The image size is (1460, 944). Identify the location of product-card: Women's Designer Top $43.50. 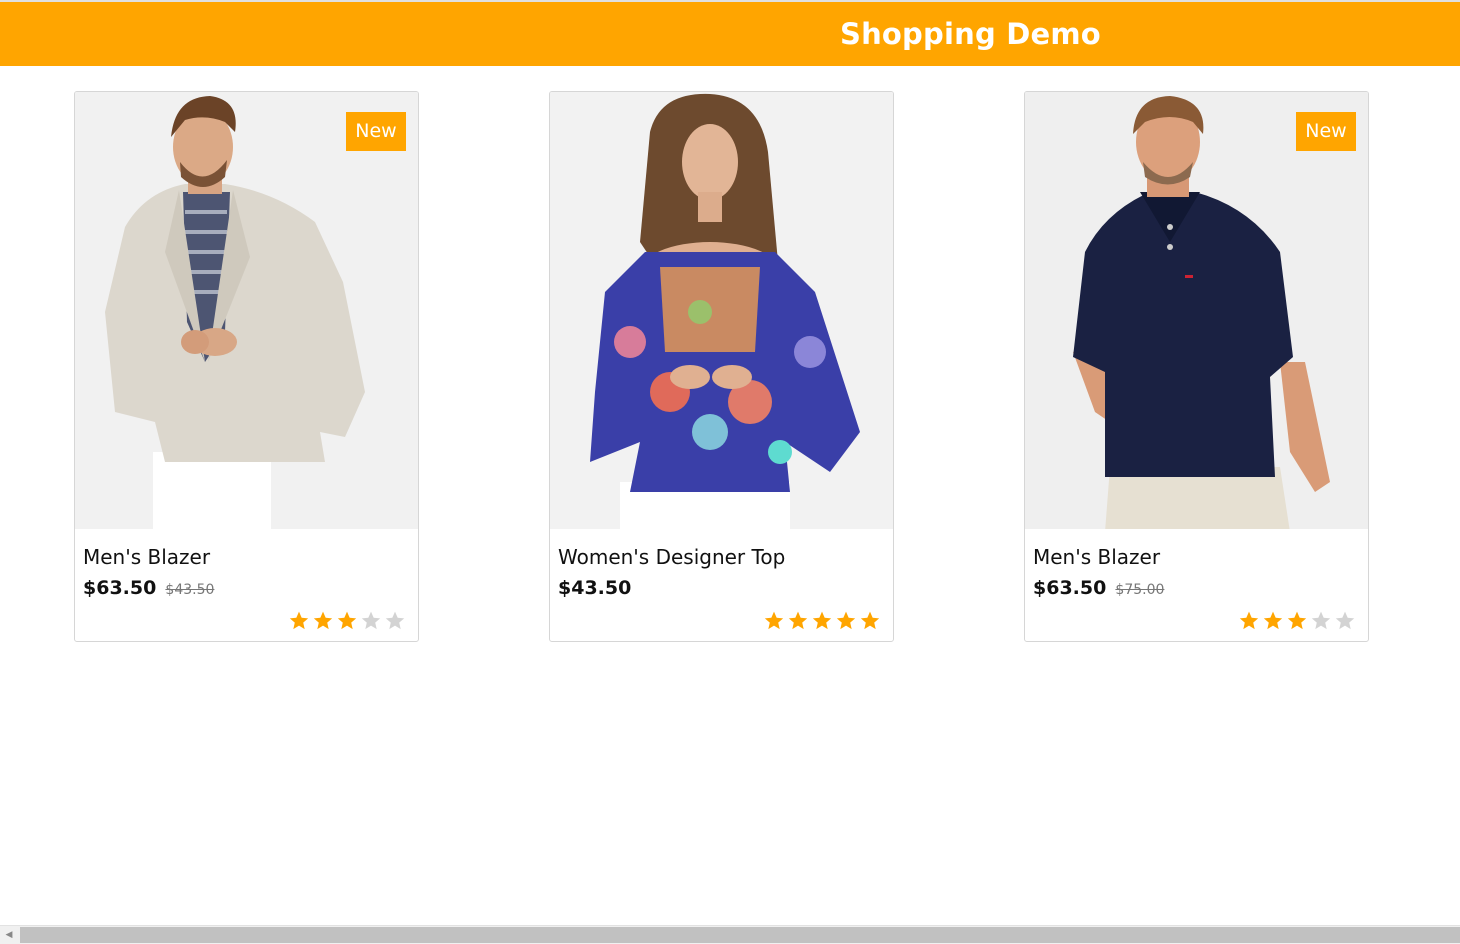
(721, 366).